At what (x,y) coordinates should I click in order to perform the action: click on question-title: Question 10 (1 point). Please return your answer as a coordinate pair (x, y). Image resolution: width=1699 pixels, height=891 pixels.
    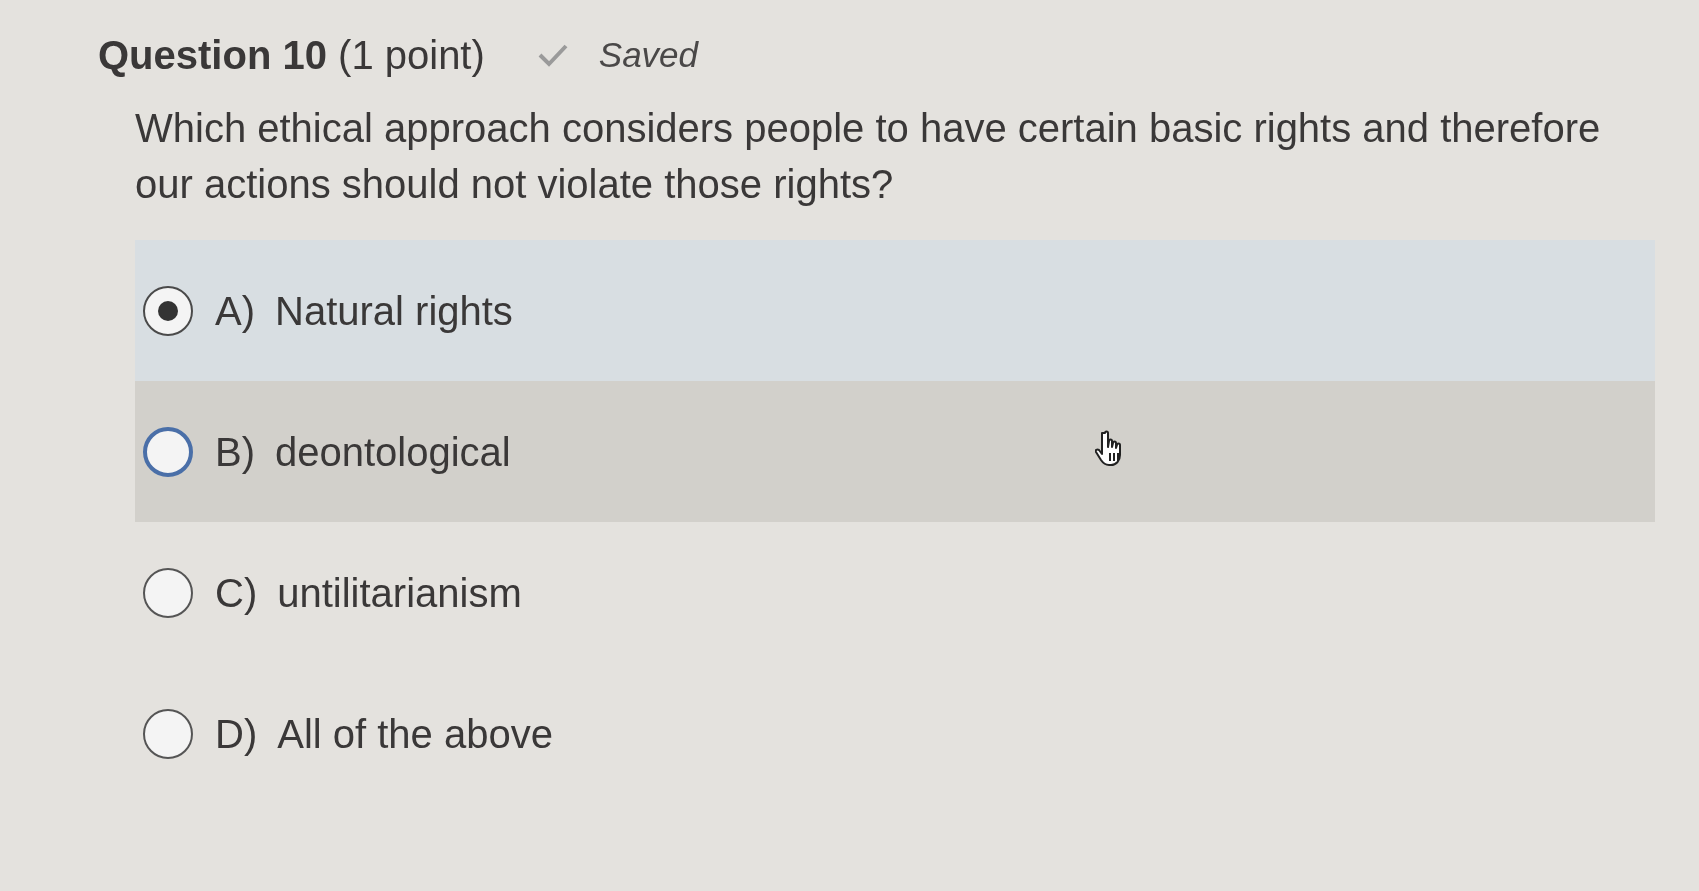
    Looking at the image, I should click on (291, 55).